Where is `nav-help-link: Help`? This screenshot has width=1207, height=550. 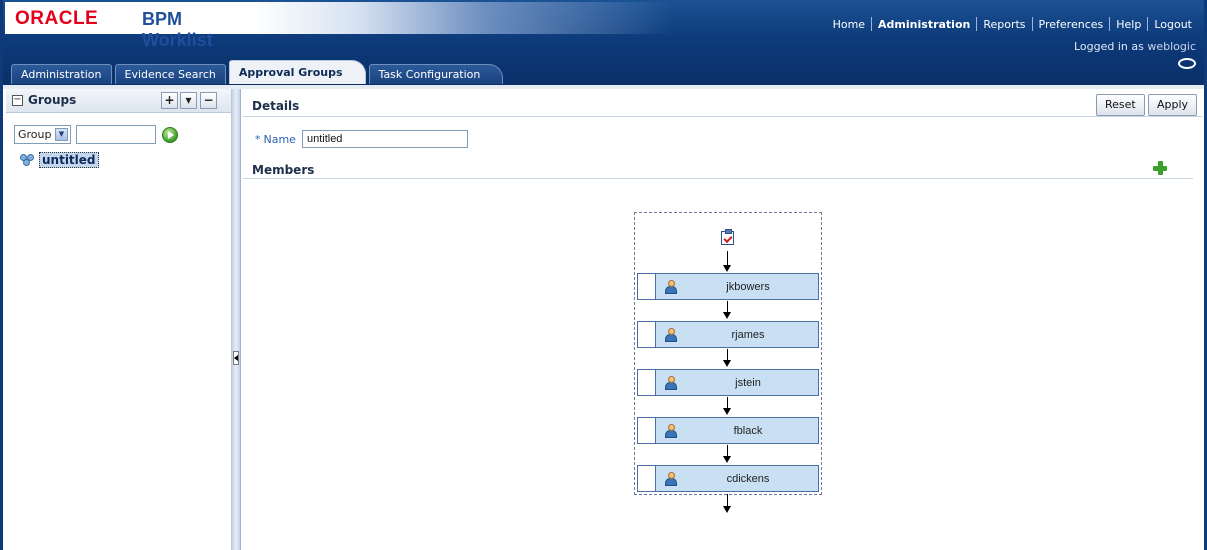 nav-help-link: Help is located at coordinates (1128, 24).